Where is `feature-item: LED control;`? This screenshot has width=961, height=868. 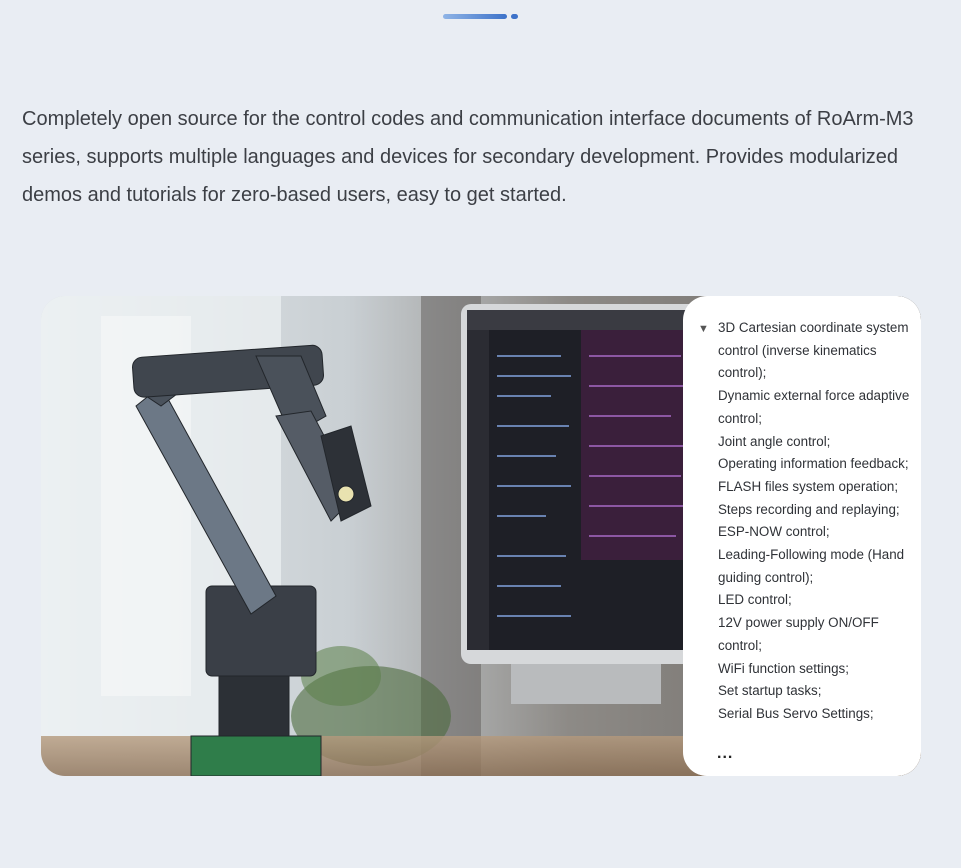 feature-item: LED control; is located at coordinates (755, 600).